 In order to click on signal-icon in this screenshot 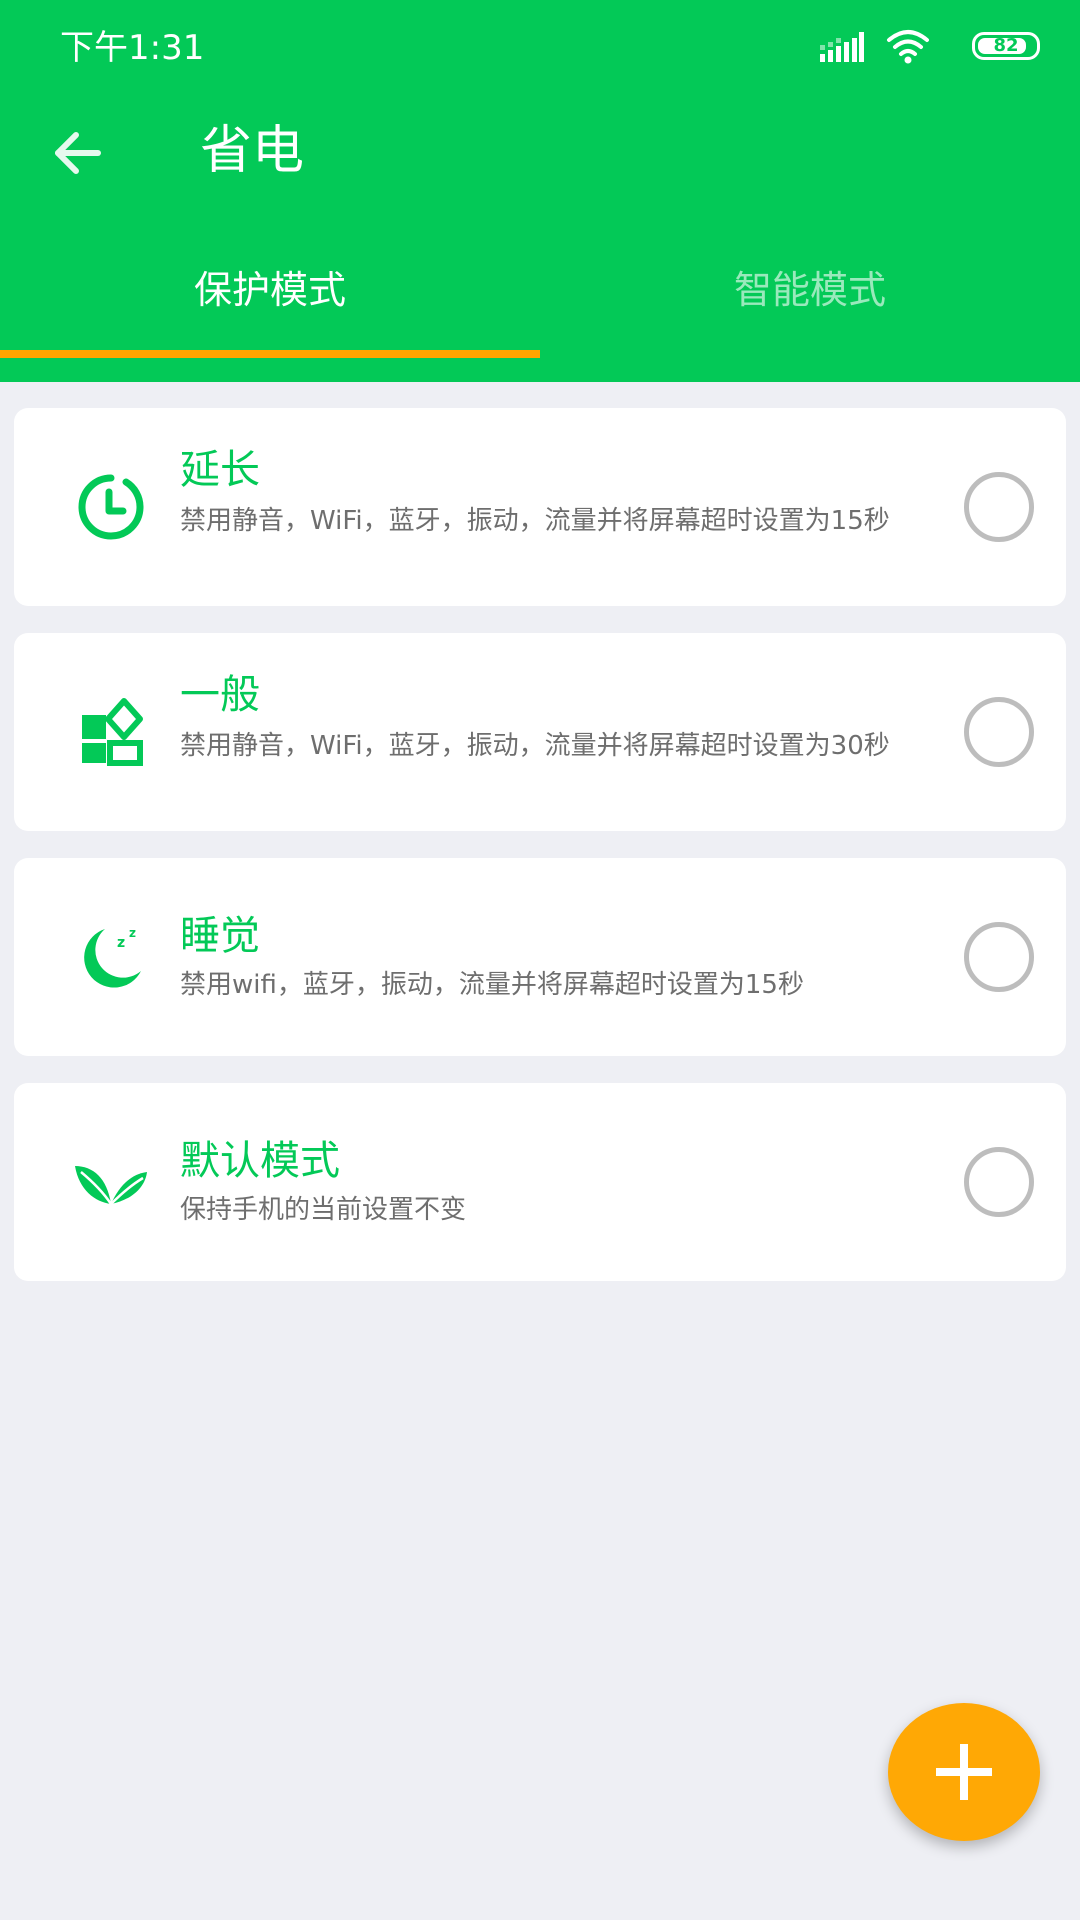, I will do `click(842, 47)`.